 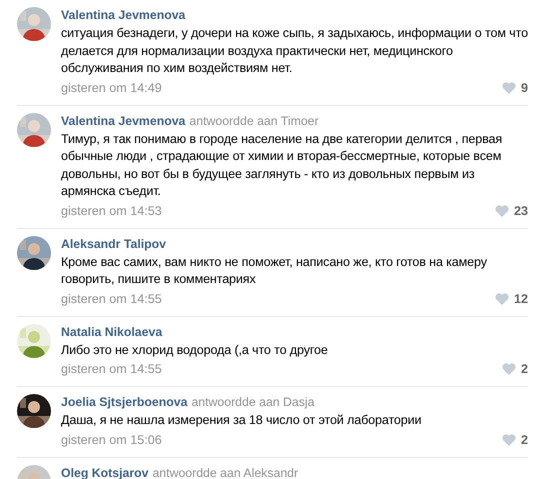 What do you see at coordinates (241, 420) in the screenshot?
I see `comment-text: Даша, я не нашла измерения за 18 число от этой лаборатории` at bounding box center [241, 420].